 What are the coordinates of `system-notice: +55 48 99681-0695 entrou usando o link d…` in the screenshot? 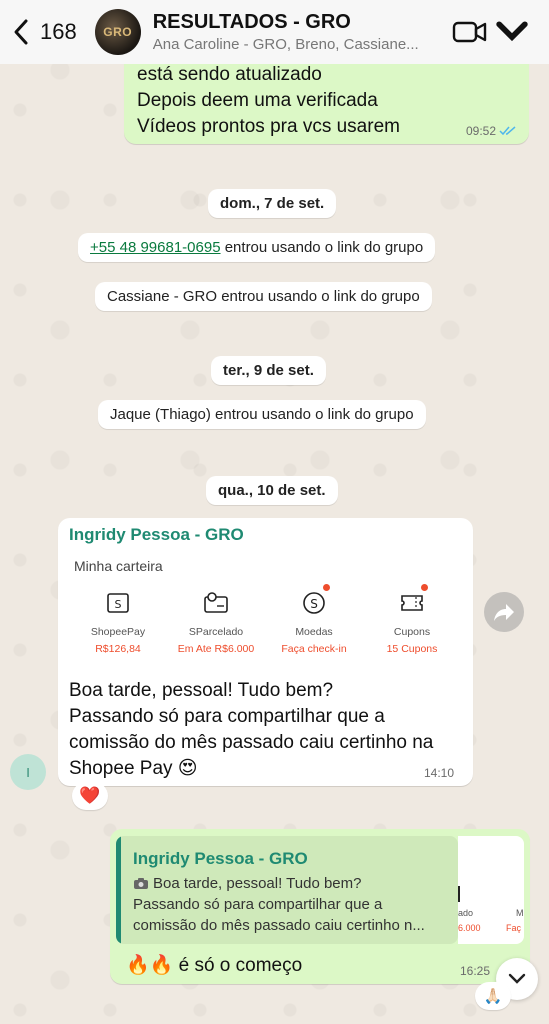 It's located at (257, 247).